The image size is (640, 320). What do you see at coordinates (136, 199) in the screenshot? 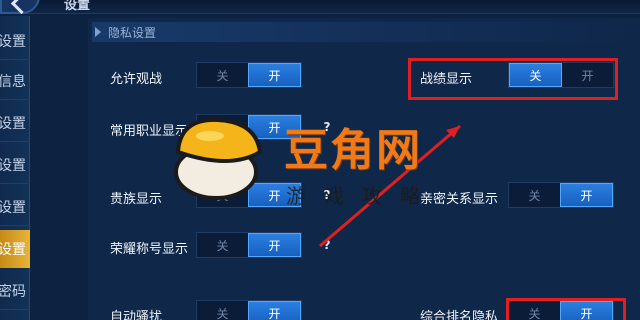
I see `setting-label-noble: 贵族显示` at bounding box center [136, 199].